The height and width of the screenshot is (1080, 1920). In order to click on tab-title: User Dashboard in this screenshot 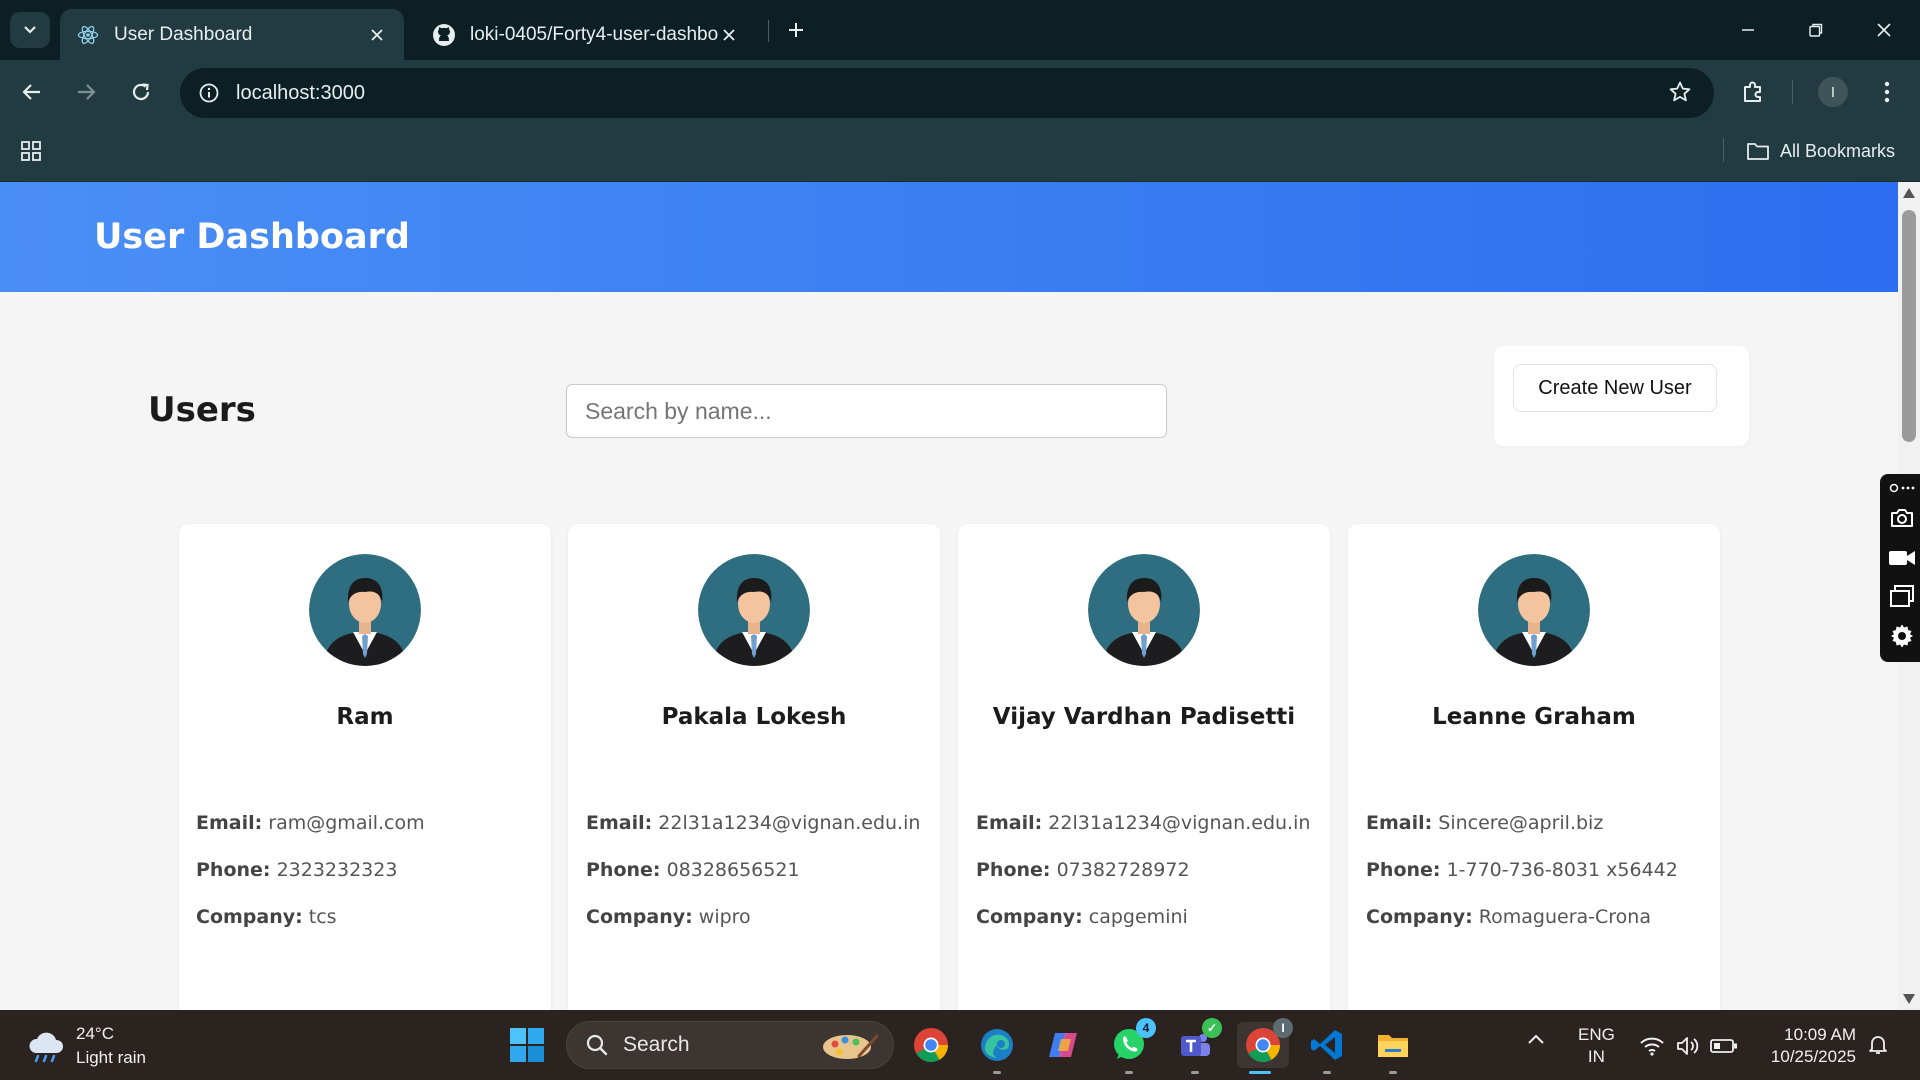, I will do `click(183, 34)`.